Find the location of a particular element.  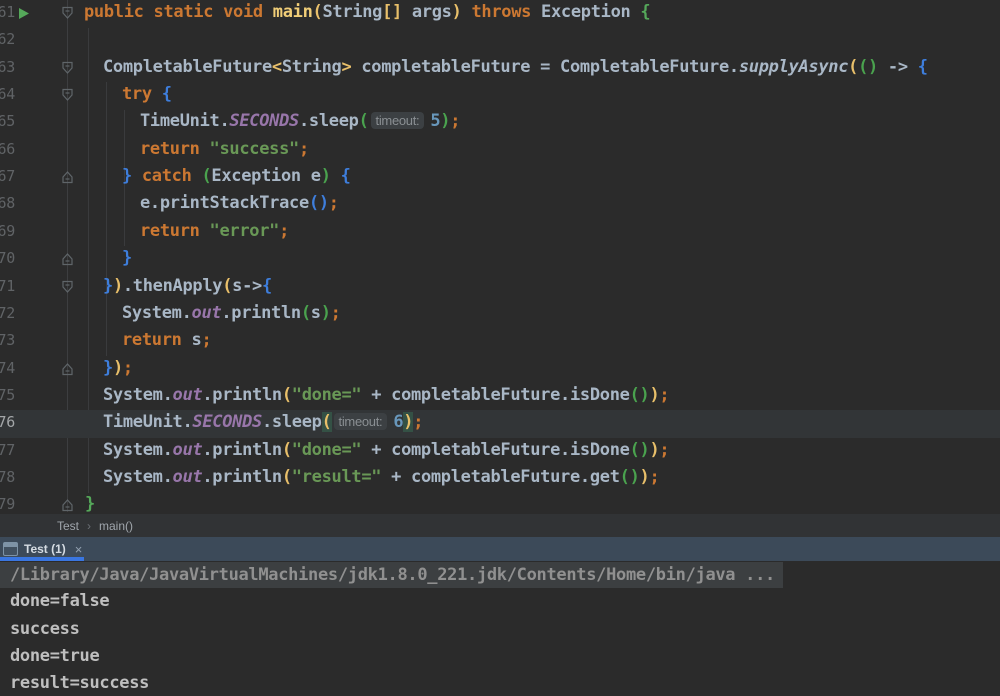

code-text: TimeUnit.SECONDS.sleep(timeout: 5); is located at coordinates (300, 121).